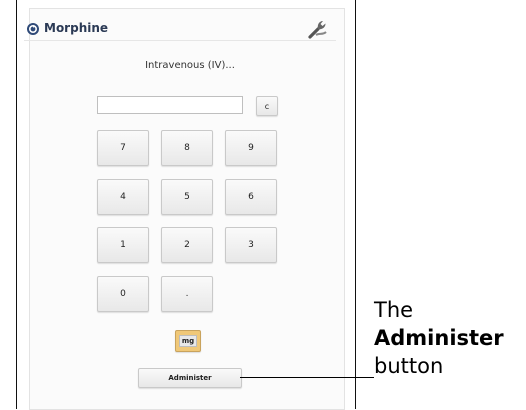 Image resolution: width=526 pixels, height=410 pixels. Describe the element at coordinates (318, 29) in the screenshot. I see `wrench-icon` at that location.